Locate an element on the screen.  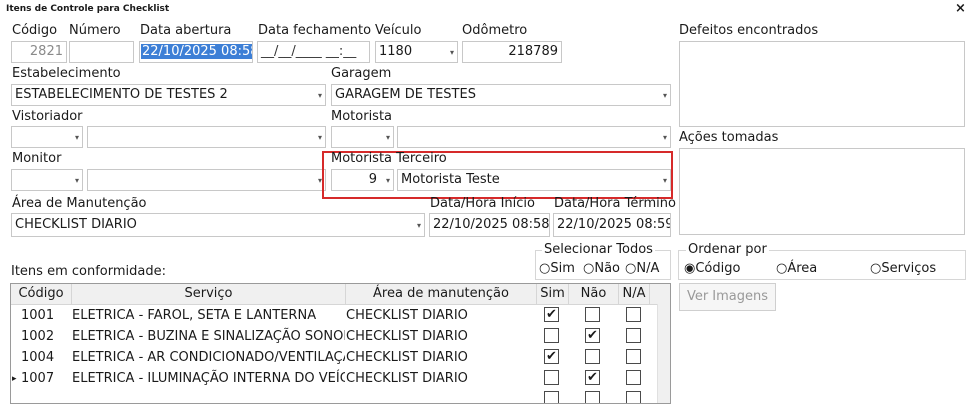
col-na: N/A is located at coordinates (634, 294).